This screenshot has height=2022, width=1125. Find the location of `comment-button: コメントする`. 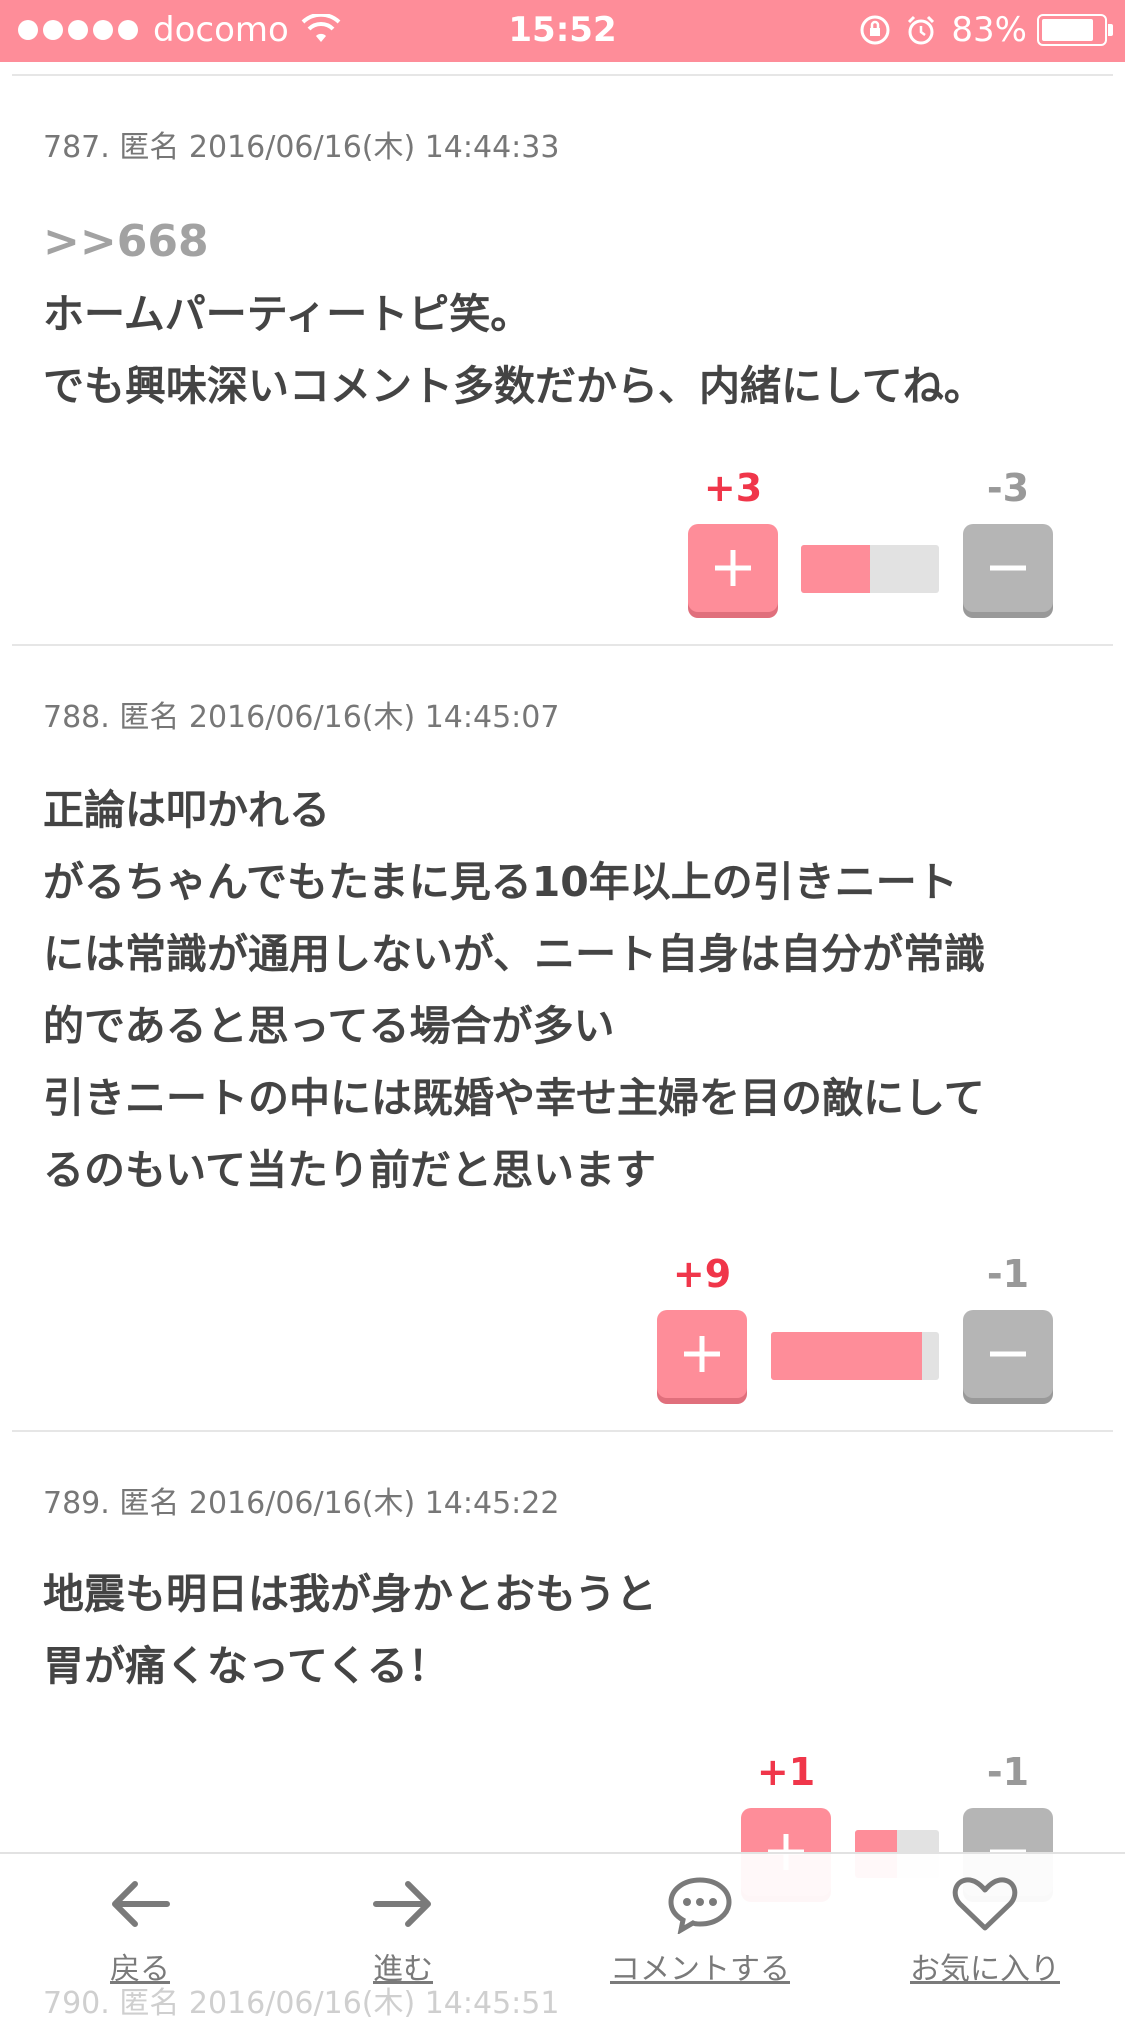

comment-button: コメントする is located at coordinates (700, 1931).